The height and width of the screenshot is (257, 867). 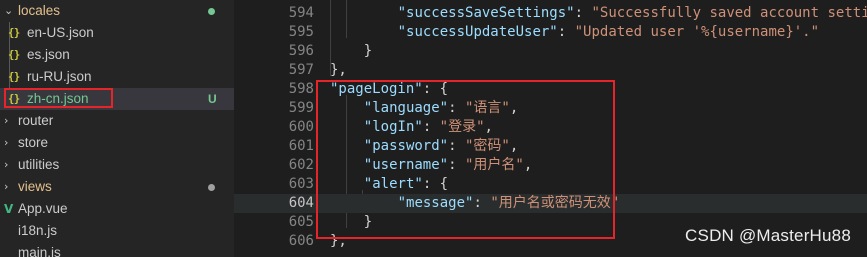 I want to click on json-string: "Successfully saved account settings.", so click(x=729, y=13).